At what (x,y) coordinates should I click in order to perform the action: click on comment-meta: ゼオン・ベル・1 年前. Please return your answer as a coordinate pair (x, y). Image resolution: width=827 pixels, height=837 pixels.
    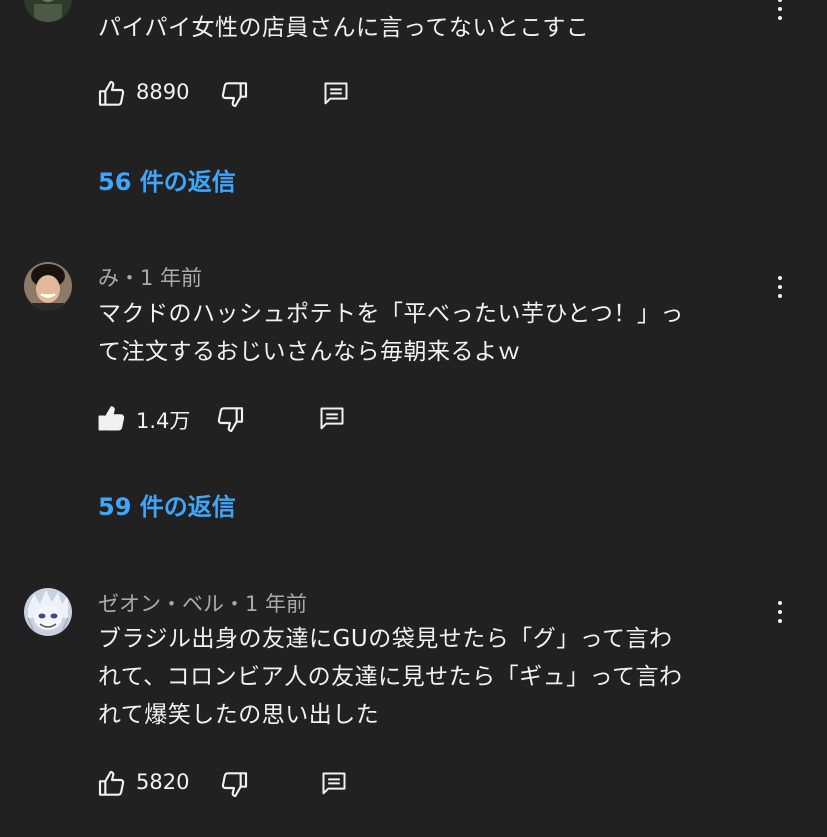
    Looking at the image, I should click on (203, 604).